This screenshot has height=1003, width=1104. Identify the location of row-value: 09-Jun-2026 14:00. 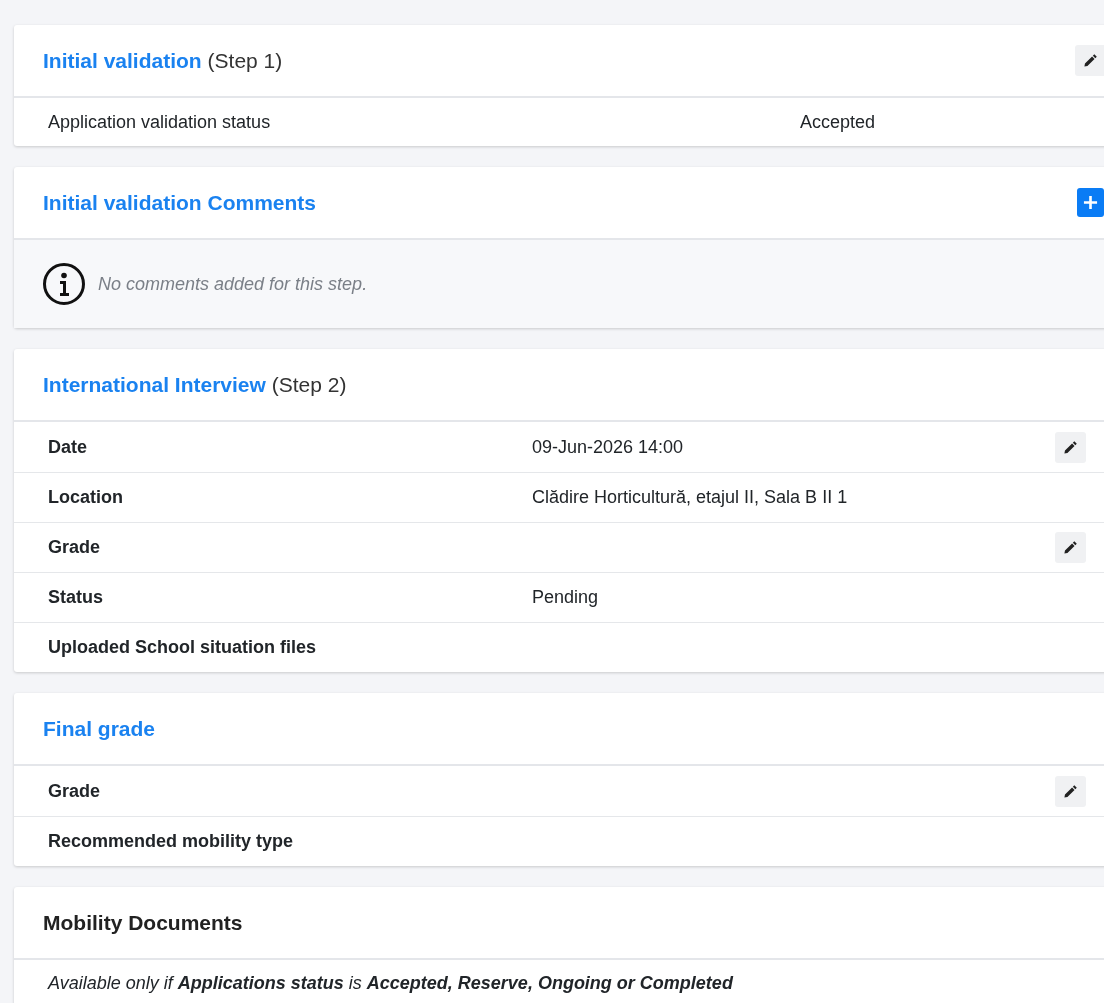
(608, 446).